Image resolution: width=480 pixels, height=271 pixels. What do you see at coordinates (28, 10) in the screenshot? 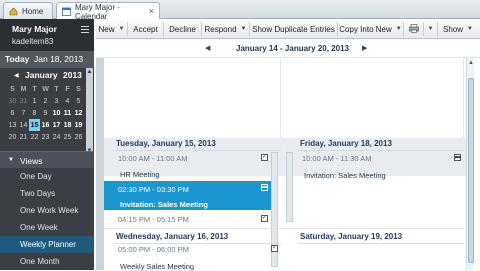
I see `tab-home: Home` at bounding box center [28, 10].